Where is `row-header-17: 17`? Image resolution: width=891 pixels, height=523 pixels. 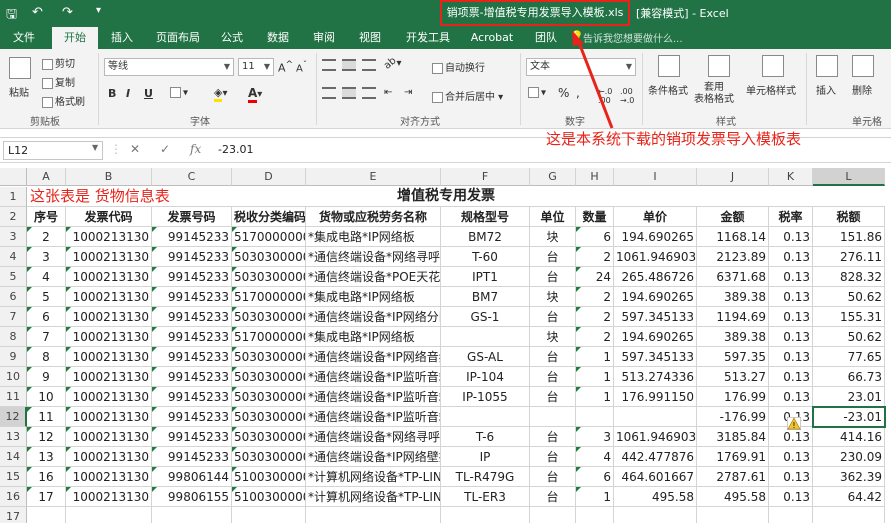 row-header-17: 17 is located at coordinates (13, 515).